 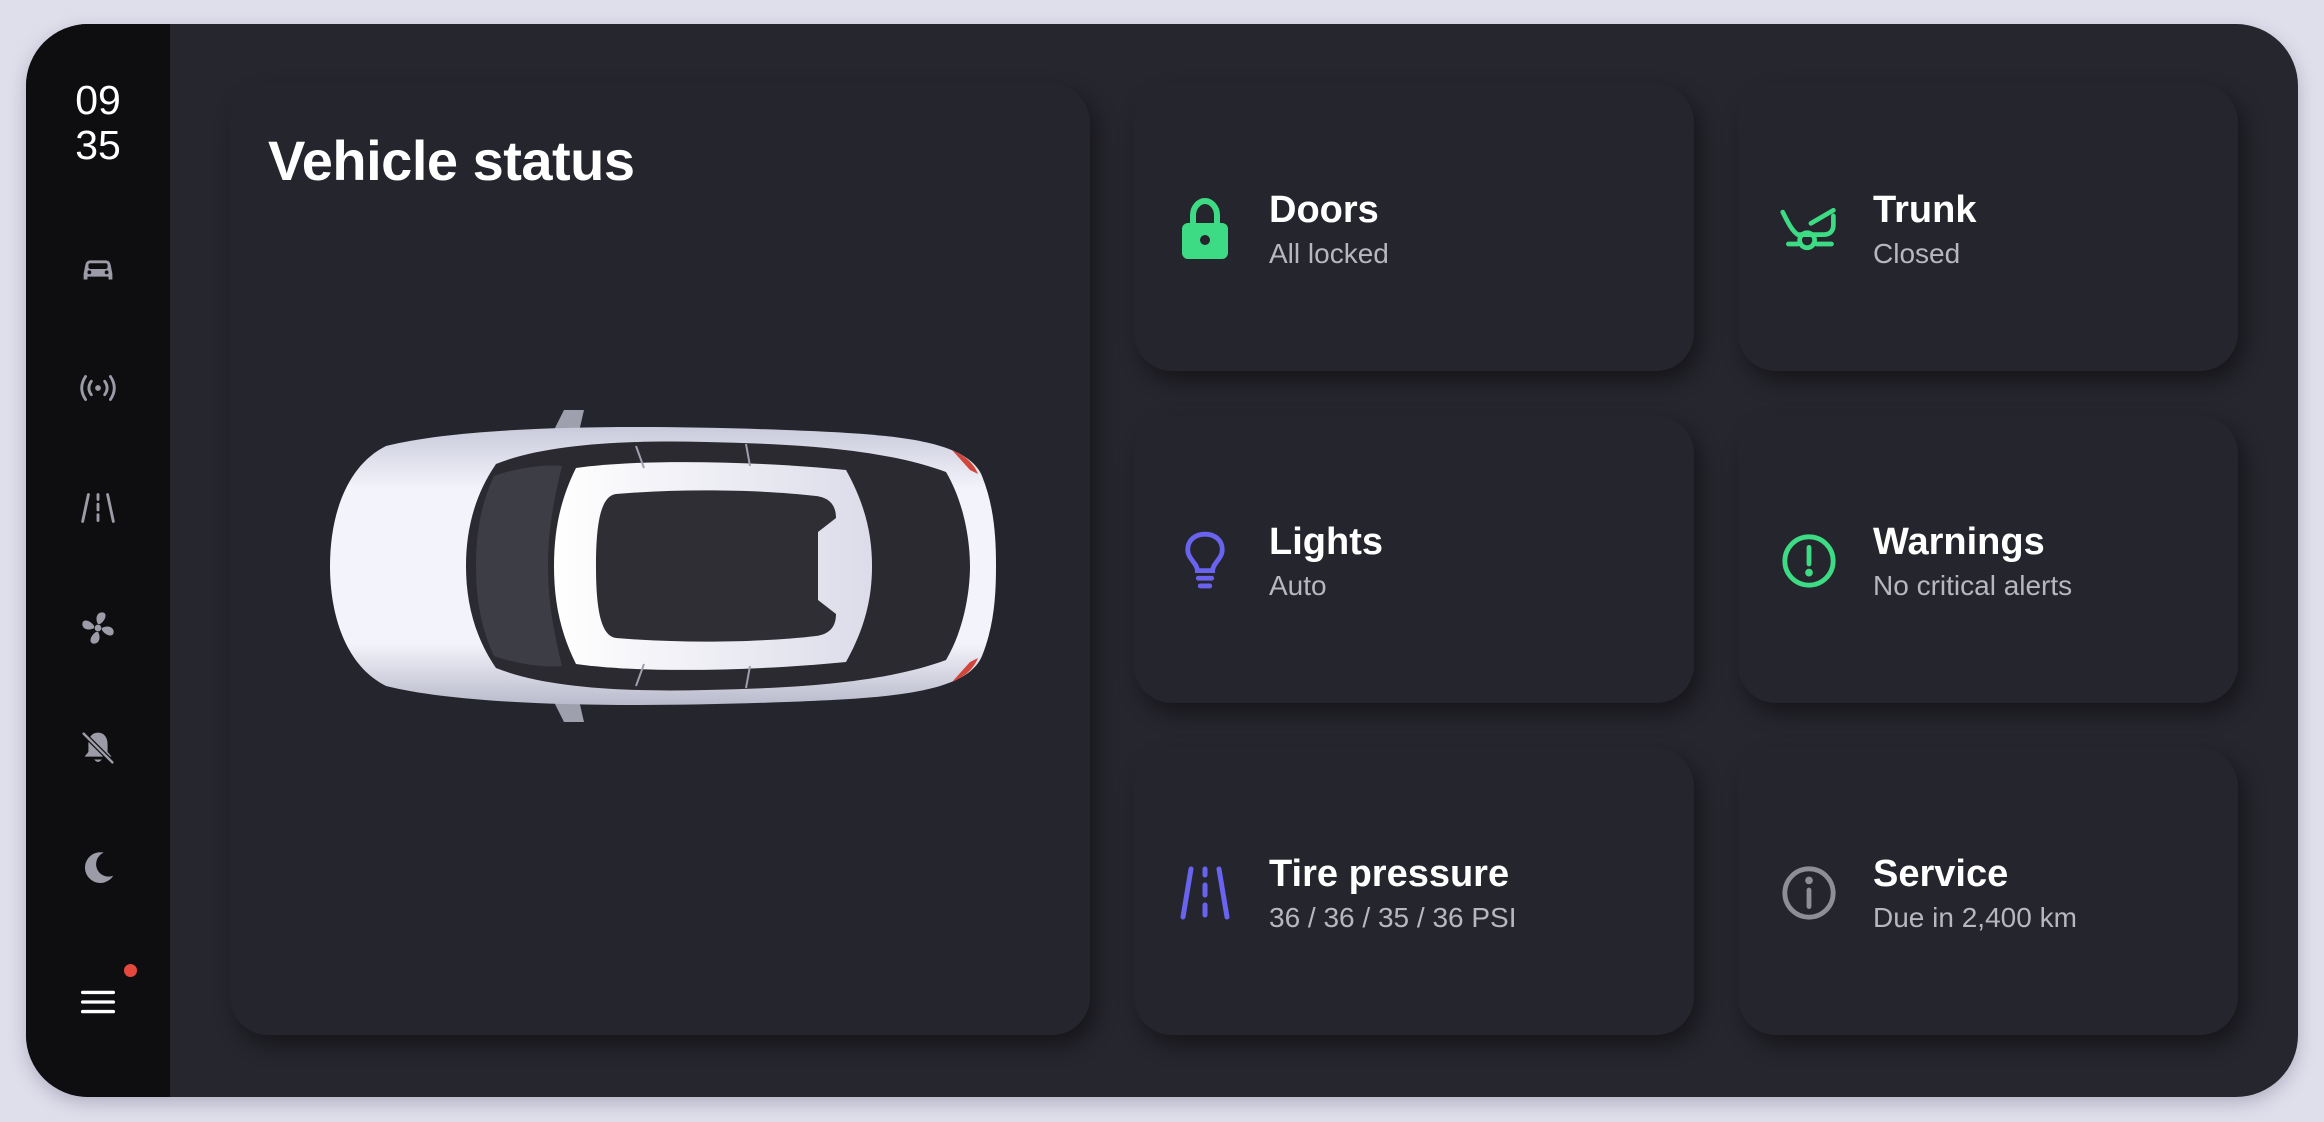 I want to click on warnings-title: Warnings, so click(x=1959, y=542).